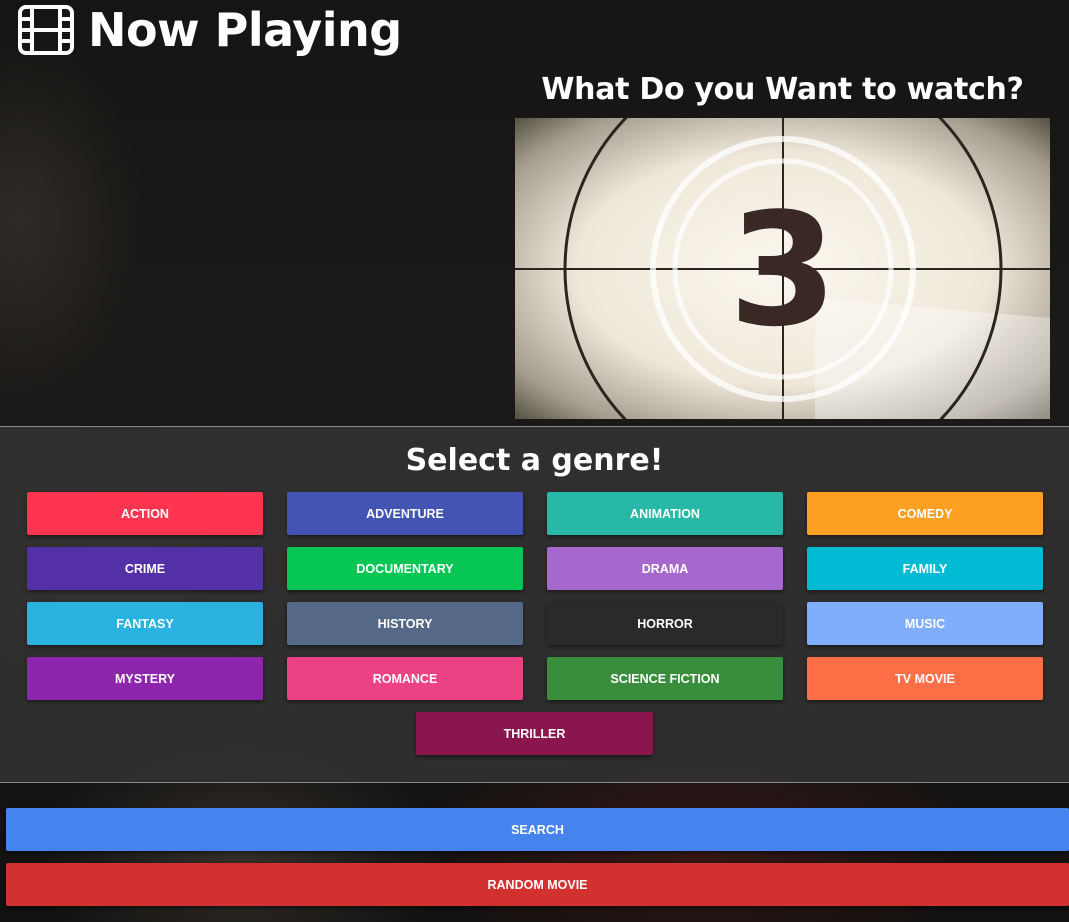  Describe the element at coordinates (534, 733) in the screenshot. I see `genre-button-thriller: THRILLER` at that location.